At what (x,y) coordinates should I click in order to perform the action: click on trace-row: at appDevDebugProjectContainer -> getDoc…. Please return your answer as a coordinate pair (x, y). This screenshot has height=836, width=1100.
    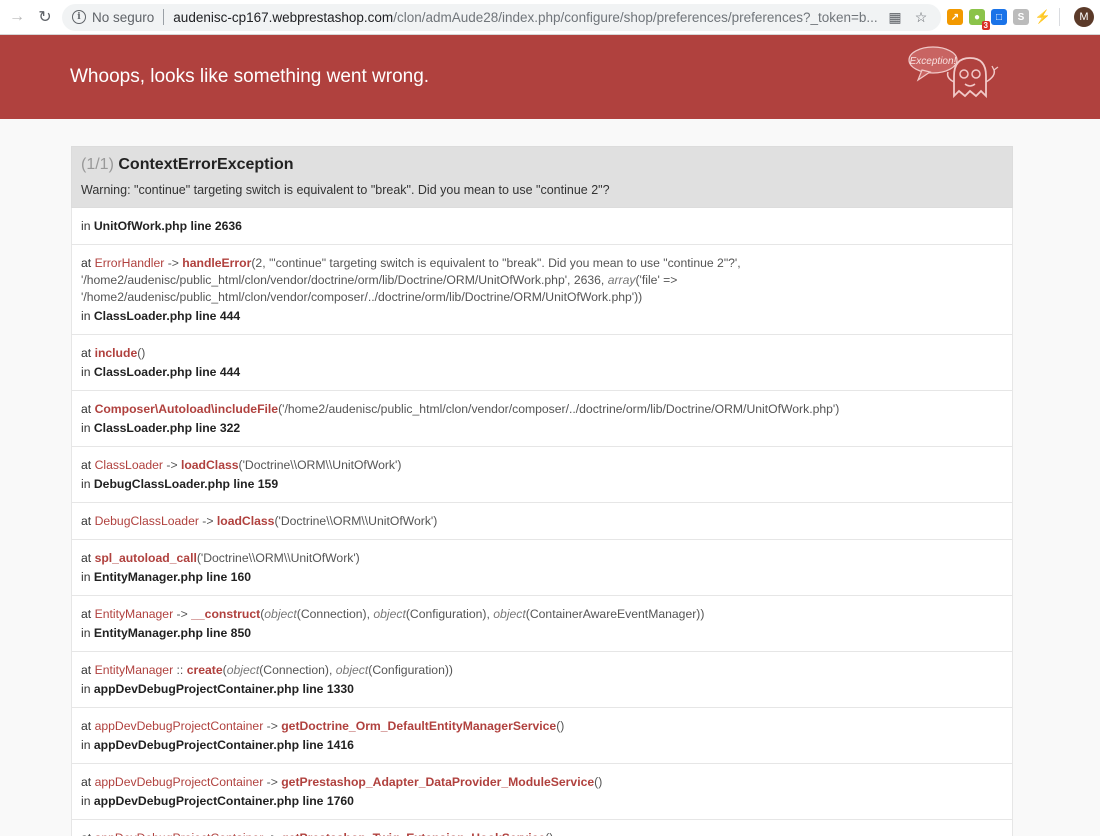
    Looking at the image, I should click on (542, 736).